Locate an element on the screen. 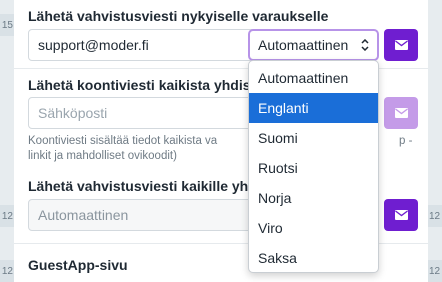 Image resolution: width=442 pixels, height=282 pixels. language-option-finnish: Suomi is located at coordinates (313, 138).